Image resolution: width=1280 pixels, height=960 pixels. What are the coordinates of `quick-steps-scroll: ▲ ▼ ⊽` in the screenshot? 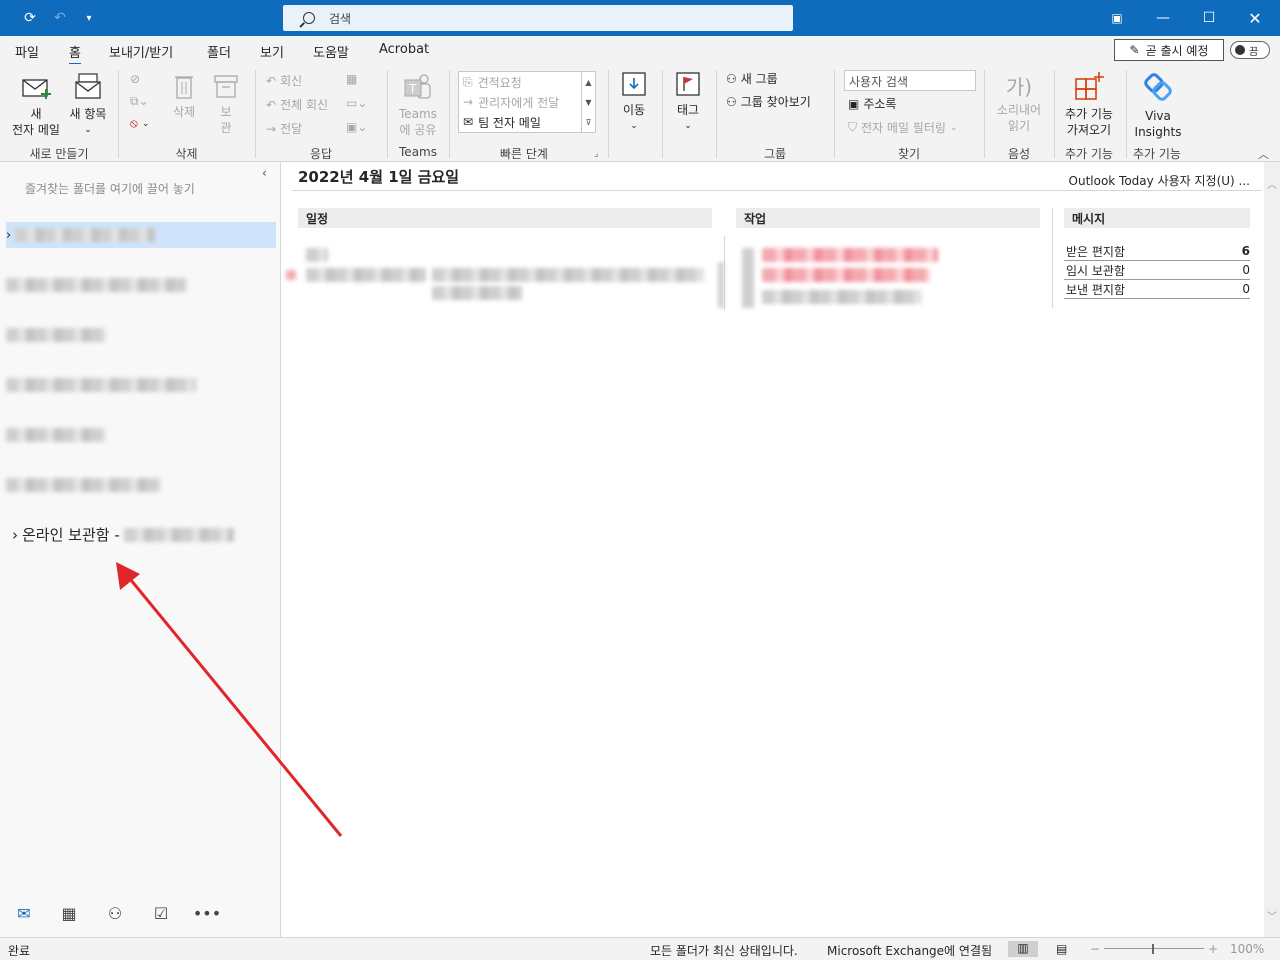 It's located at (588, 102).